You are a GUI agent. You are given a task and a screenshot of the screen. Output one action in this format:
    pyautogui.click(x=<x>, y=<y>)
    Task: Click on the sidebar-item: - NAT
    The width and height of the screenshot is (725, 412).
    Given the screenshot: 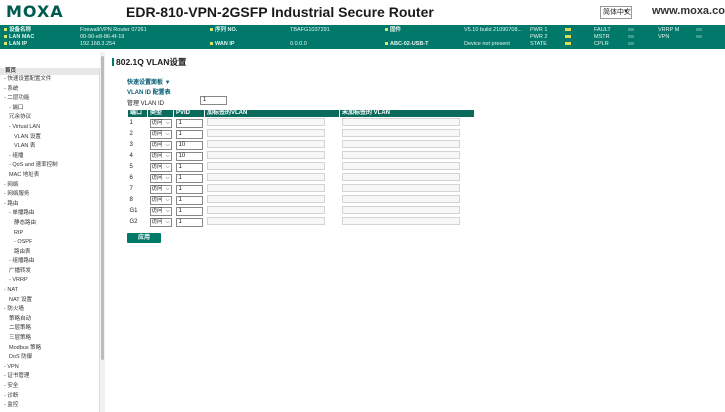 What is the action you would take?
    pyautogui.click(x=49, y=291)
    